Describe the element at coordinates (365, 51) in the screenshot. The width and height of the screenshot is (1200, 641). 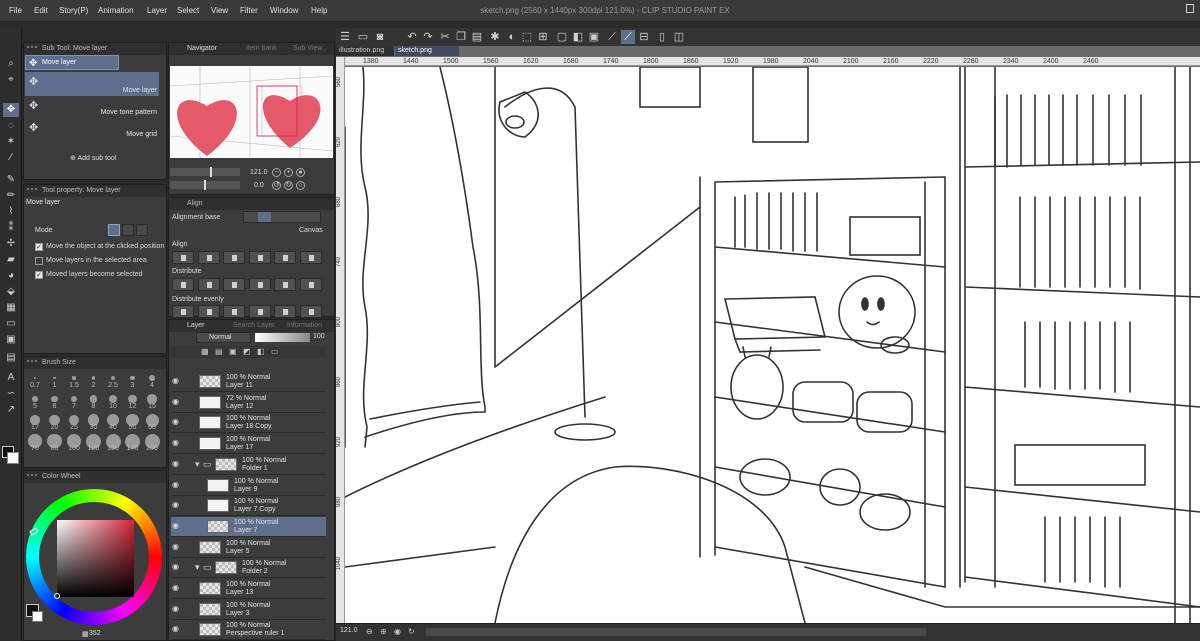
I see `tab-illustration: illustration.png` at that location.